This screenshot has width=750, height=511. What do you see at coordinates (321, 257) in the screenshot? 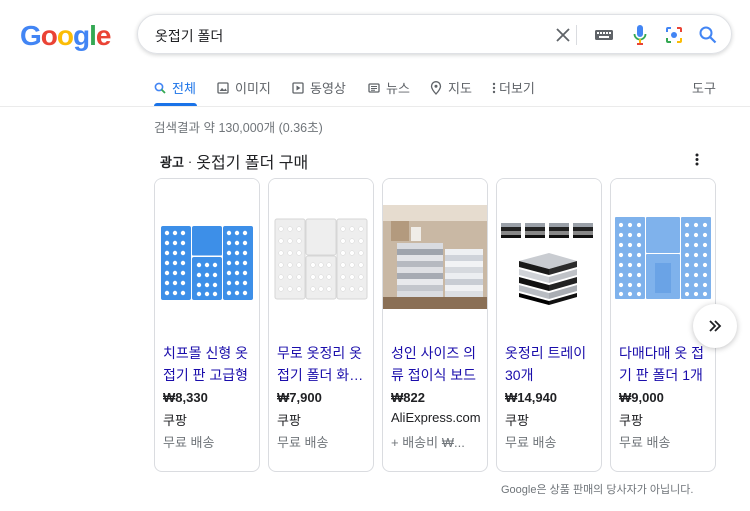
I see `product-image-white-board` at bounding box center [321, 257].